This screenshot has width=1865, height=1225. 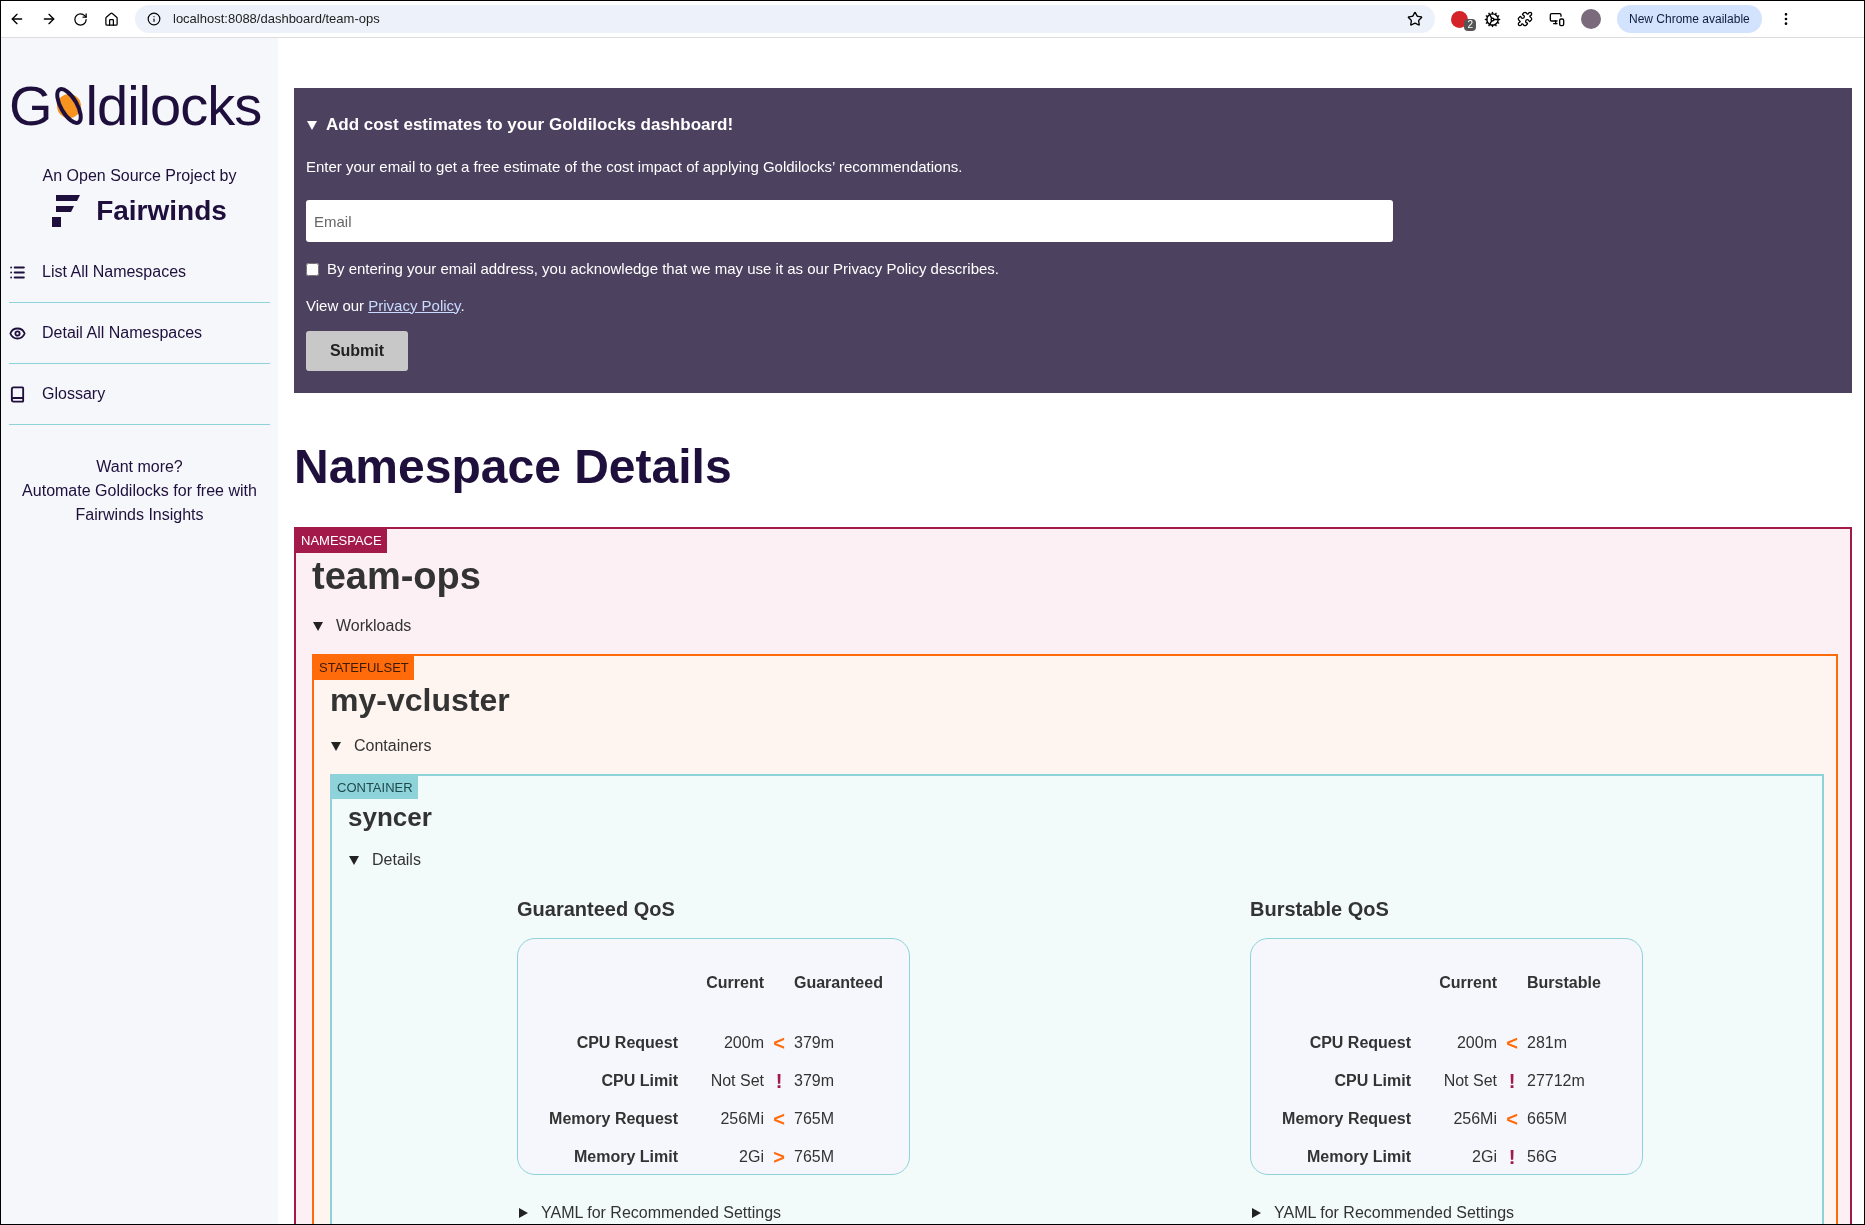 I want to click on promo-text: Want more?, so click(x=139, y=467).